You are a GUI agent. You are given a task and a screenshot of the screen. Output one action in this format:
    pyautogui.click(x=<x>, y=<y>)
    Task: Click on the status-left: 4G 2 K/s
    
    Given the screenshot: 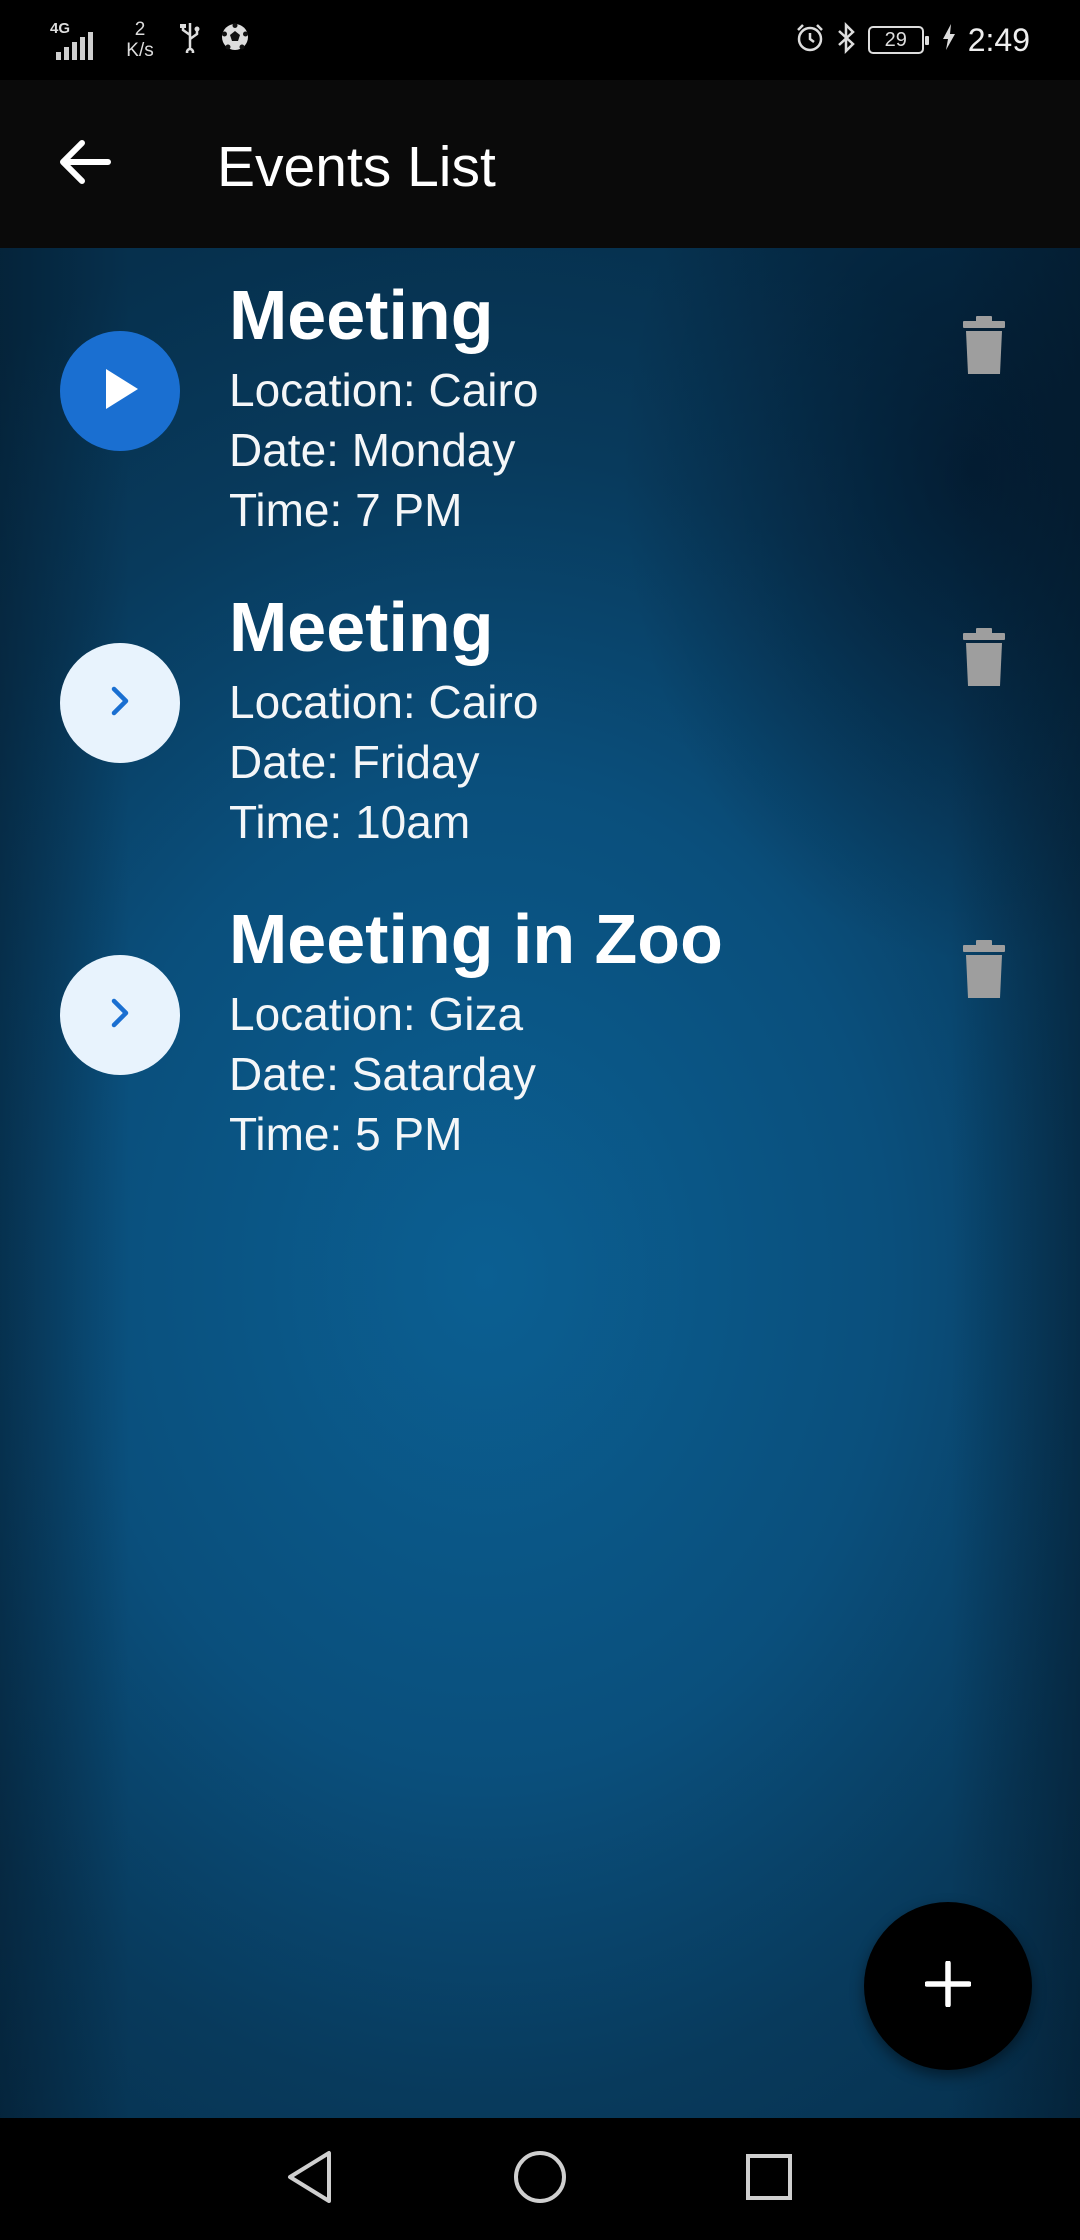 What is the action you would take?
    pyautogui.click(x=150, y=40)
    